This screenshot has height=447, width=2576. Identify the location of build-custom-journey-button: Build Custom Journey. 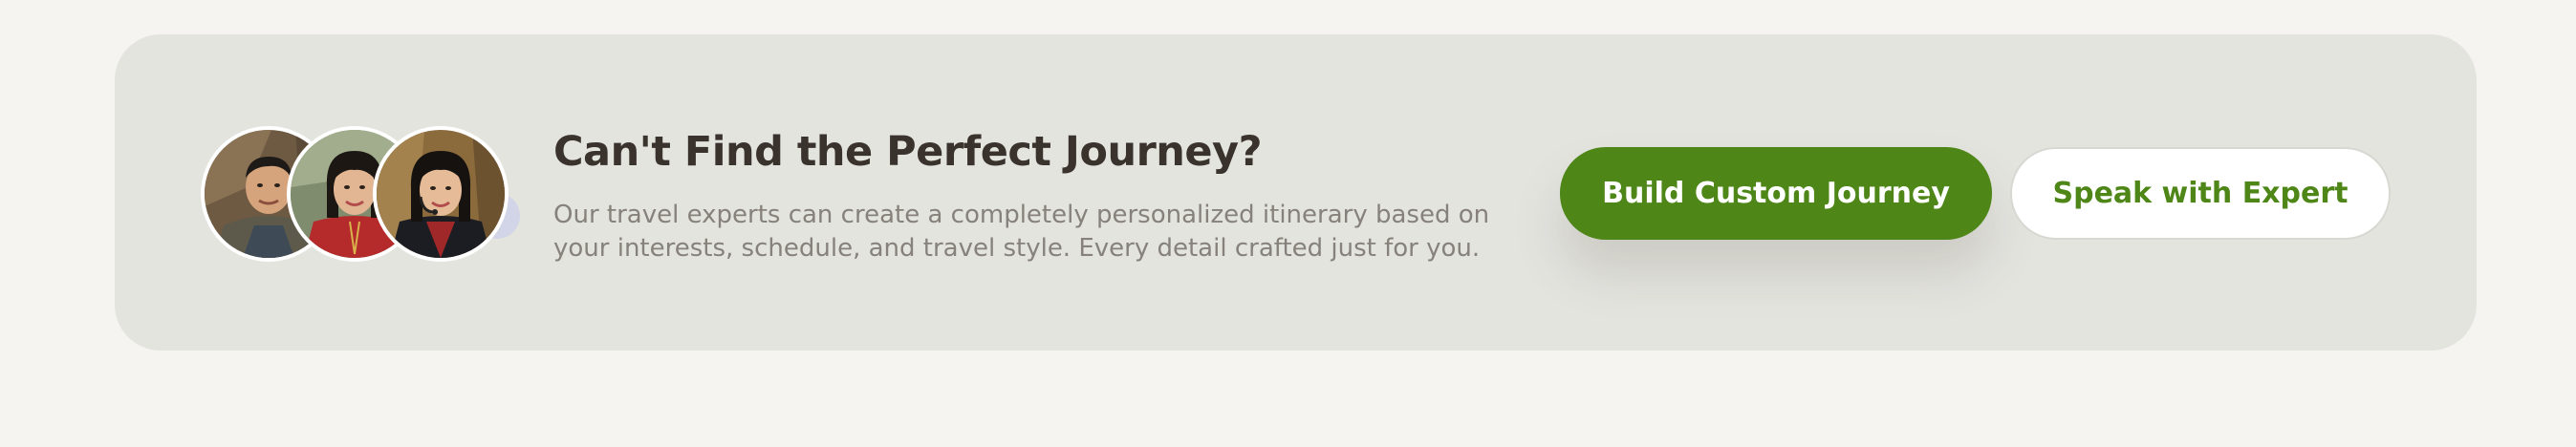
(1776, 194).